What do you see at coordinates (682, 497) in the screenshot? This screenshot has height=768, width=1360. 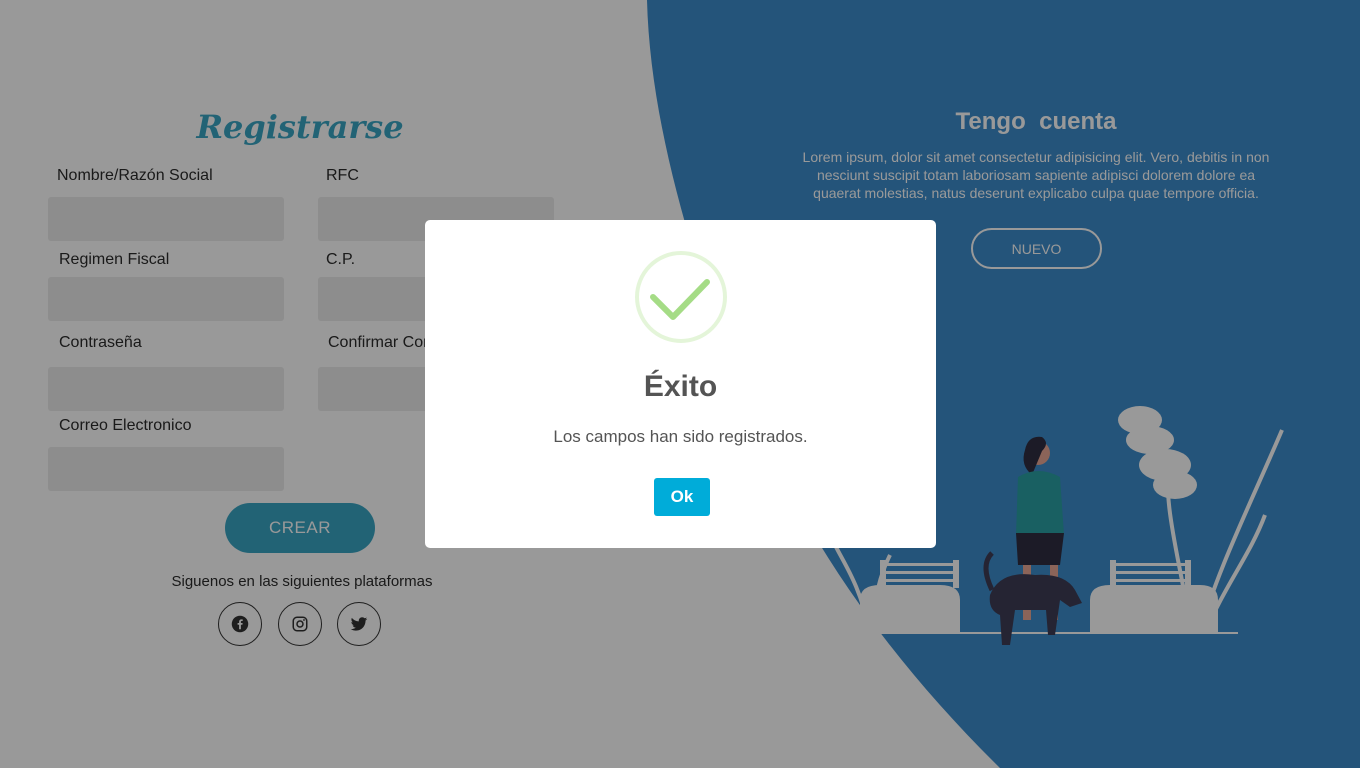 I see `ok-button: Ok` at bounding box center [682, 497].